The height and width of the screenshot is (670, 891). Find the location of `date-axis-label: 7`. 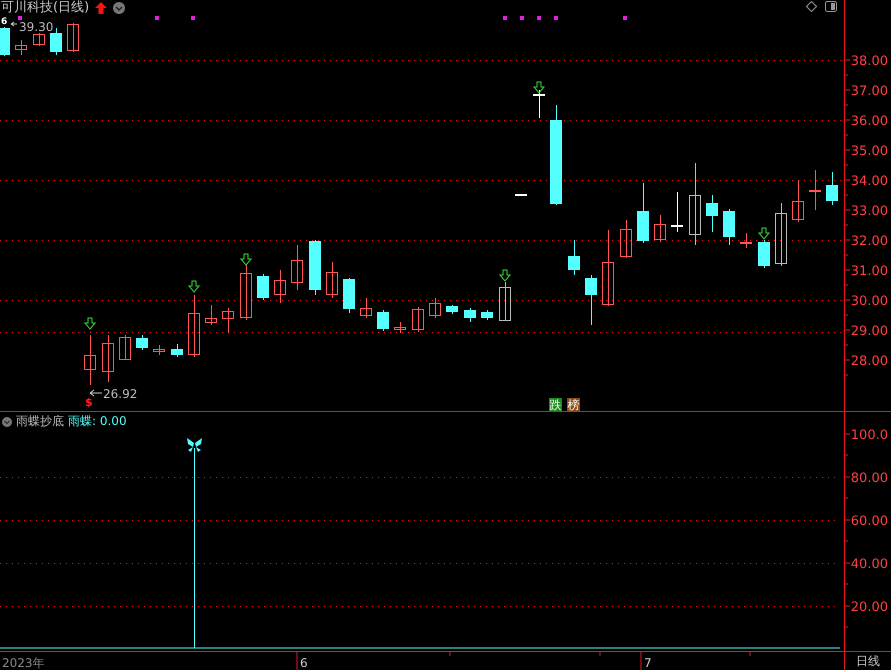

date-axis-label: 7 is located at coordinates (648, 663).